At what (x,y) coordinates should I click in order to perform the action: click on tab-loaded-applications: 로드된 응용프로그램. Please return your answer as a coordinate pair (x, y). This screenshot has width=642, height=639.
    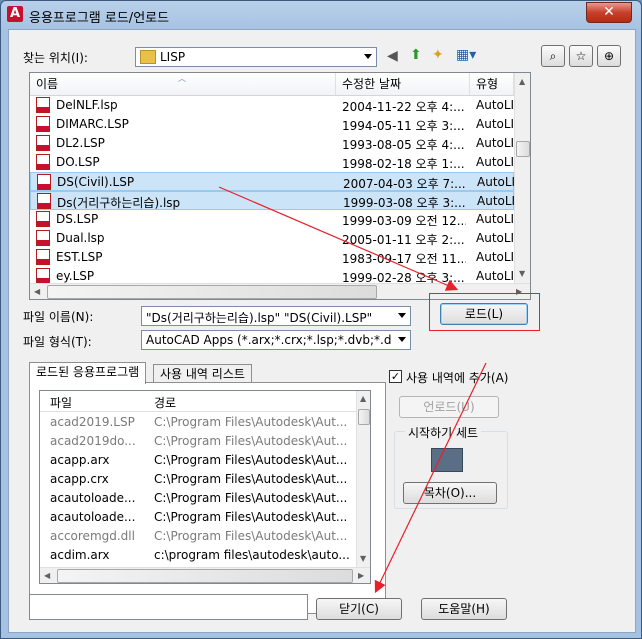
    Looking at the image, I should click on (88, 373).